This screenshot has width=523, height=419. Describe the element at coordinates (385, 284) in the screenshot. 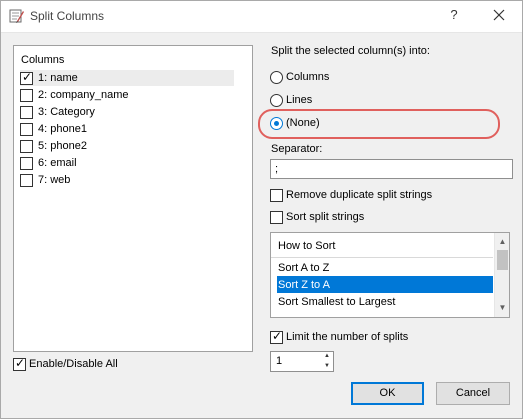

I see `sort-option-z-to-a: Sort Z to A` at that location.